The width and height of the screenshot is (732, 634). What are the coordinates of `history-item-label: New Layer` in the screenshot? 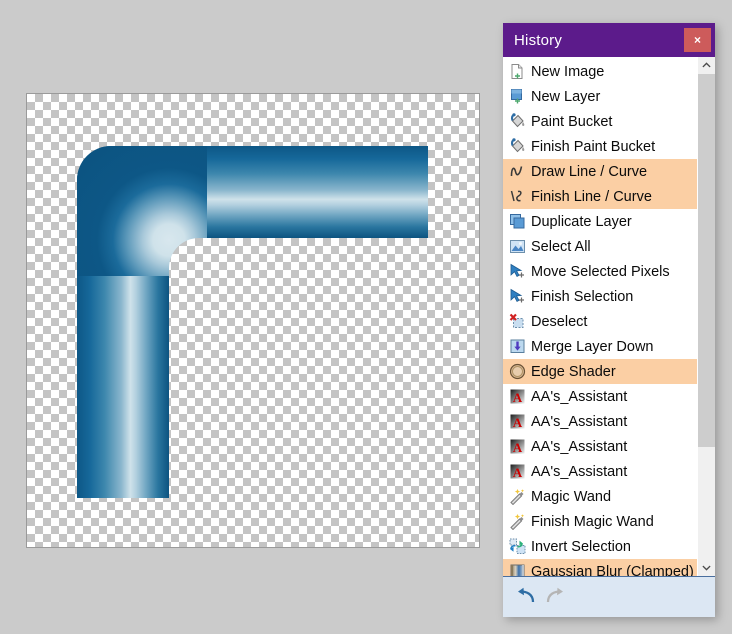 It's located at (566, 96).